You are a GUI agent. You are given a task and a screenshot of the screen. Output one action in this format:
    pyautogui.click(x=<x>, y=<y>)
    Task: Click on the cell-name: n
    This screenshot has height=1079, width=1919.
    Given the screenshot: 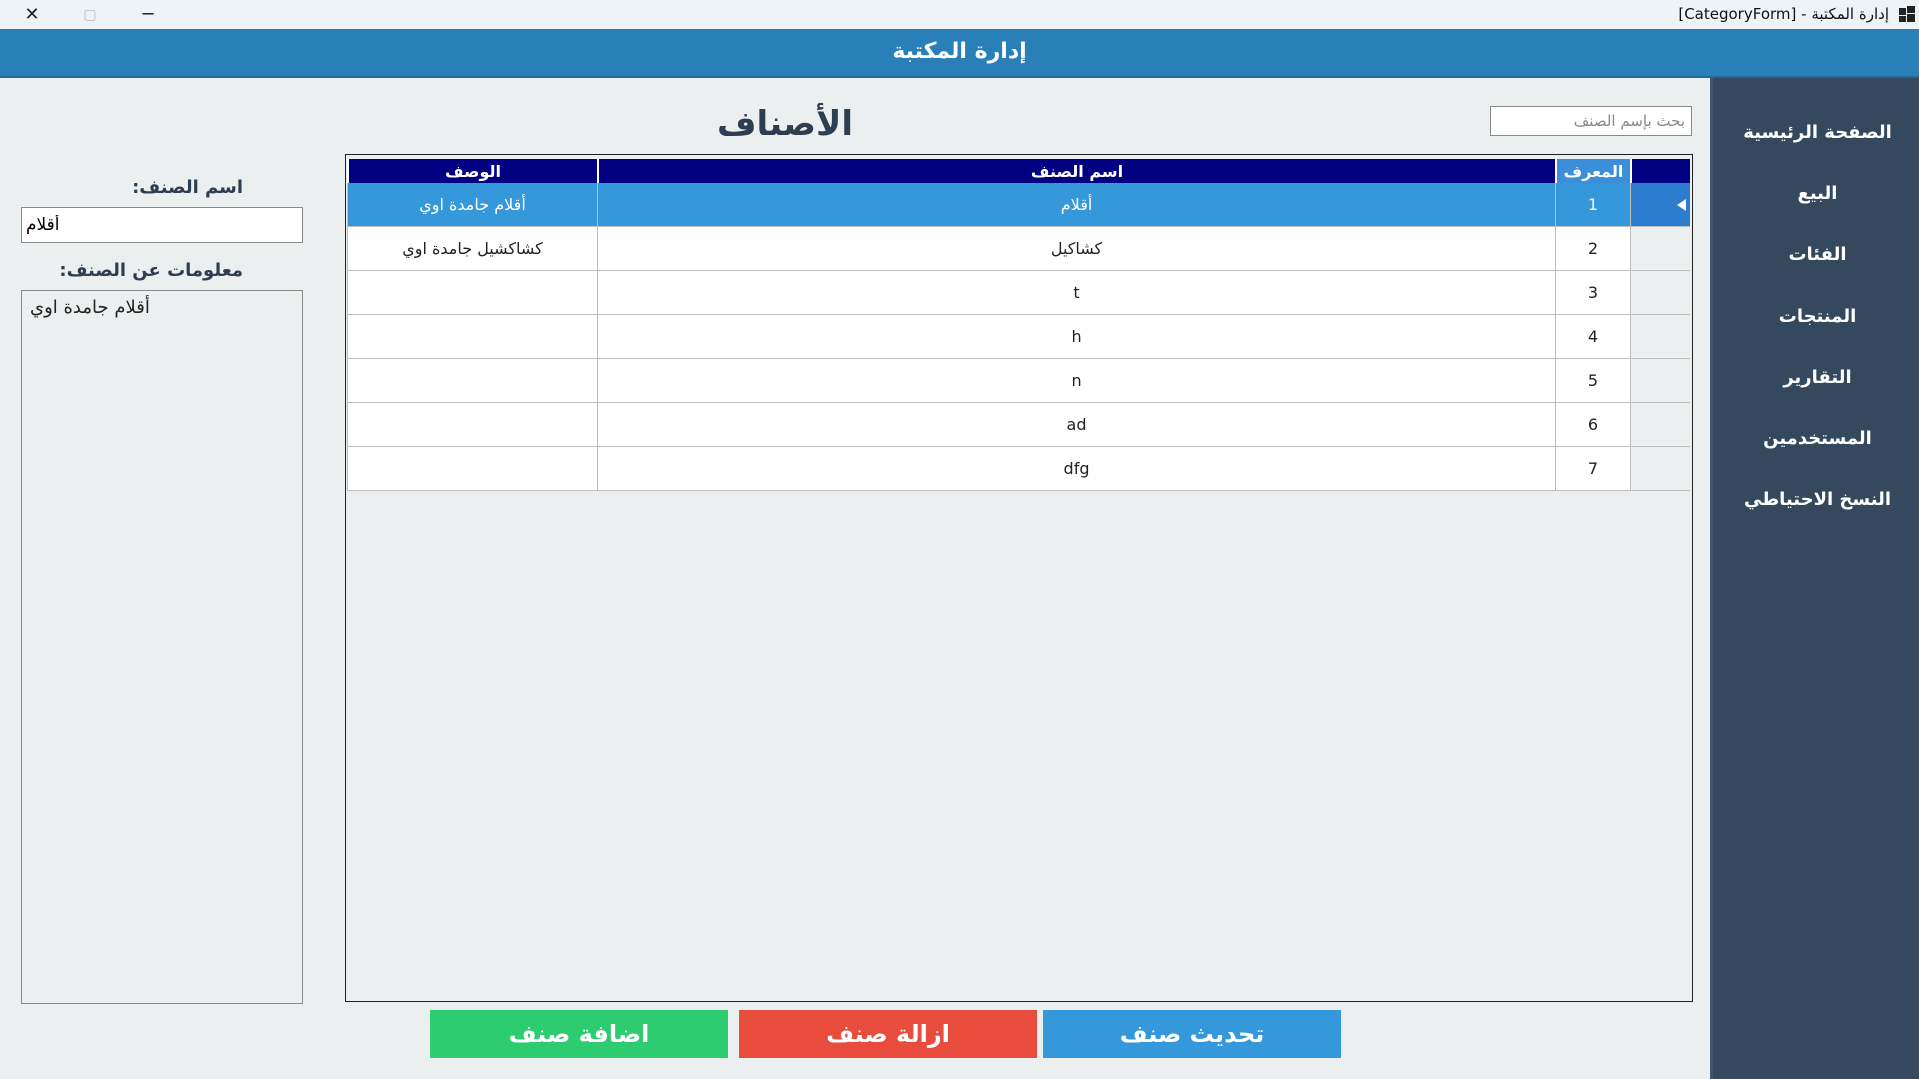 What is the action you would take?
    pyautogui.click(x=1076, y=380)
    